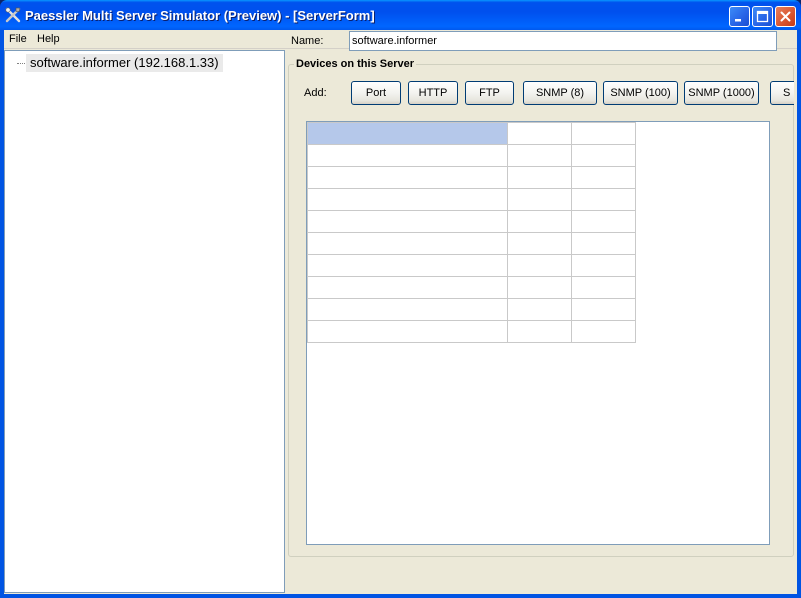 Image resolution: width=801 pixels, height=598 pixels. Describe the element at coordinates (560, 93) in the screenshot. I see `add-snmp8-button: SNMP (8)` at that location.